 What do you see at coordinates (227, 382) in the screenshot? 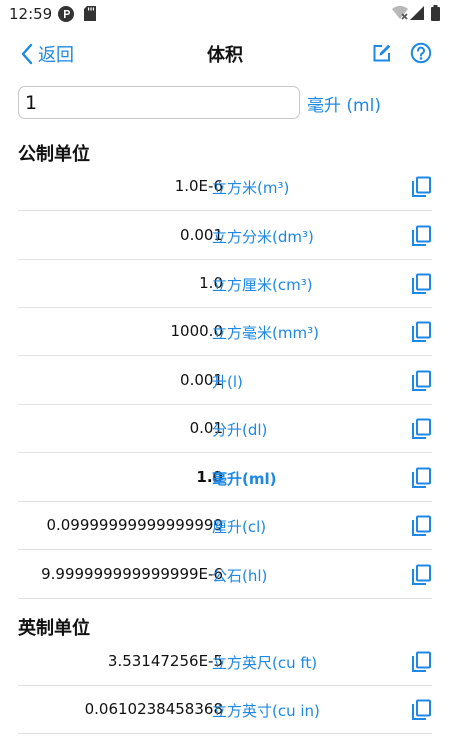
I see `row-unit: 升(l)` at bounding box center [227, 382].